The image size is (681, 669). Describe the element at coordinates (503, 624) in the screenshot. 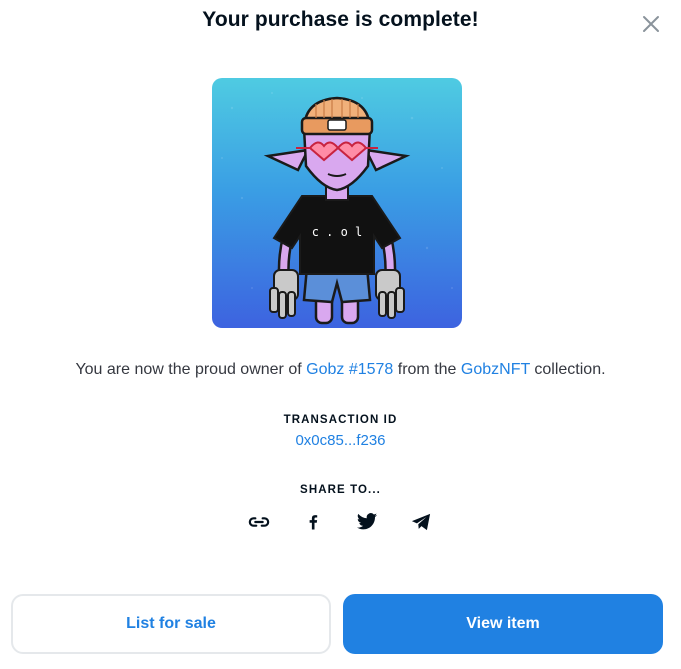

I see `view-item-button: View item` at that location.